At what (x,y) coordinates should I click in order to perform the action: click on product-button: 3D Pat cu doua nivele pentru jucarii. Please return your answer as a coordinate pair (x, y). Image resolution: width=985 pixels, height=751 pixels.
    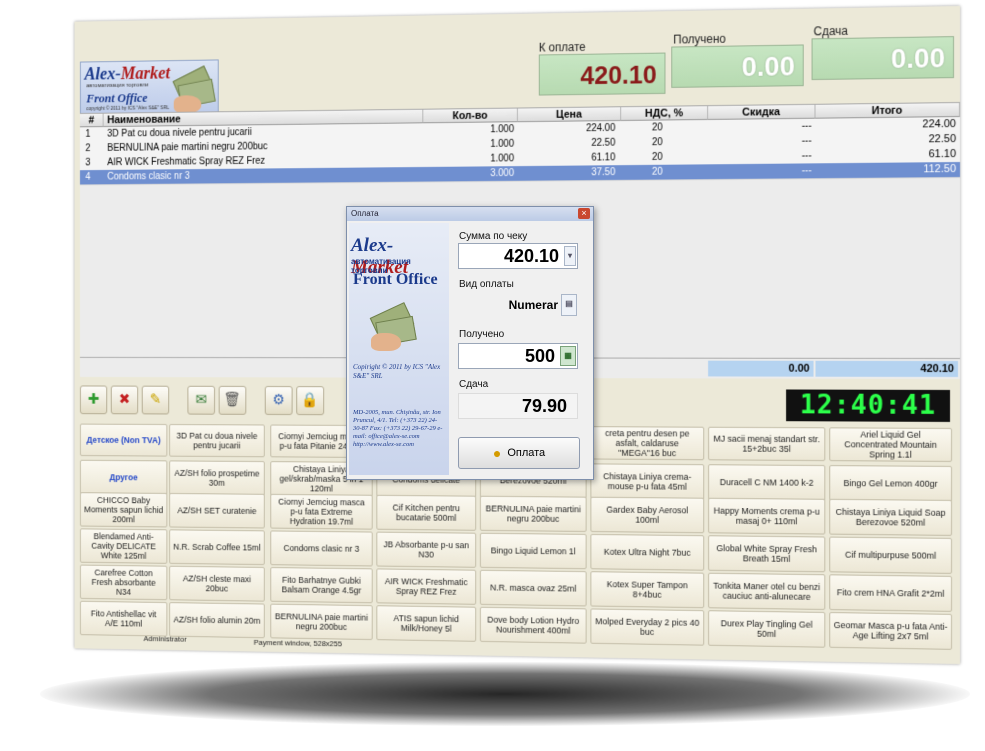
    Looking at the image, I should click on (217, 440).